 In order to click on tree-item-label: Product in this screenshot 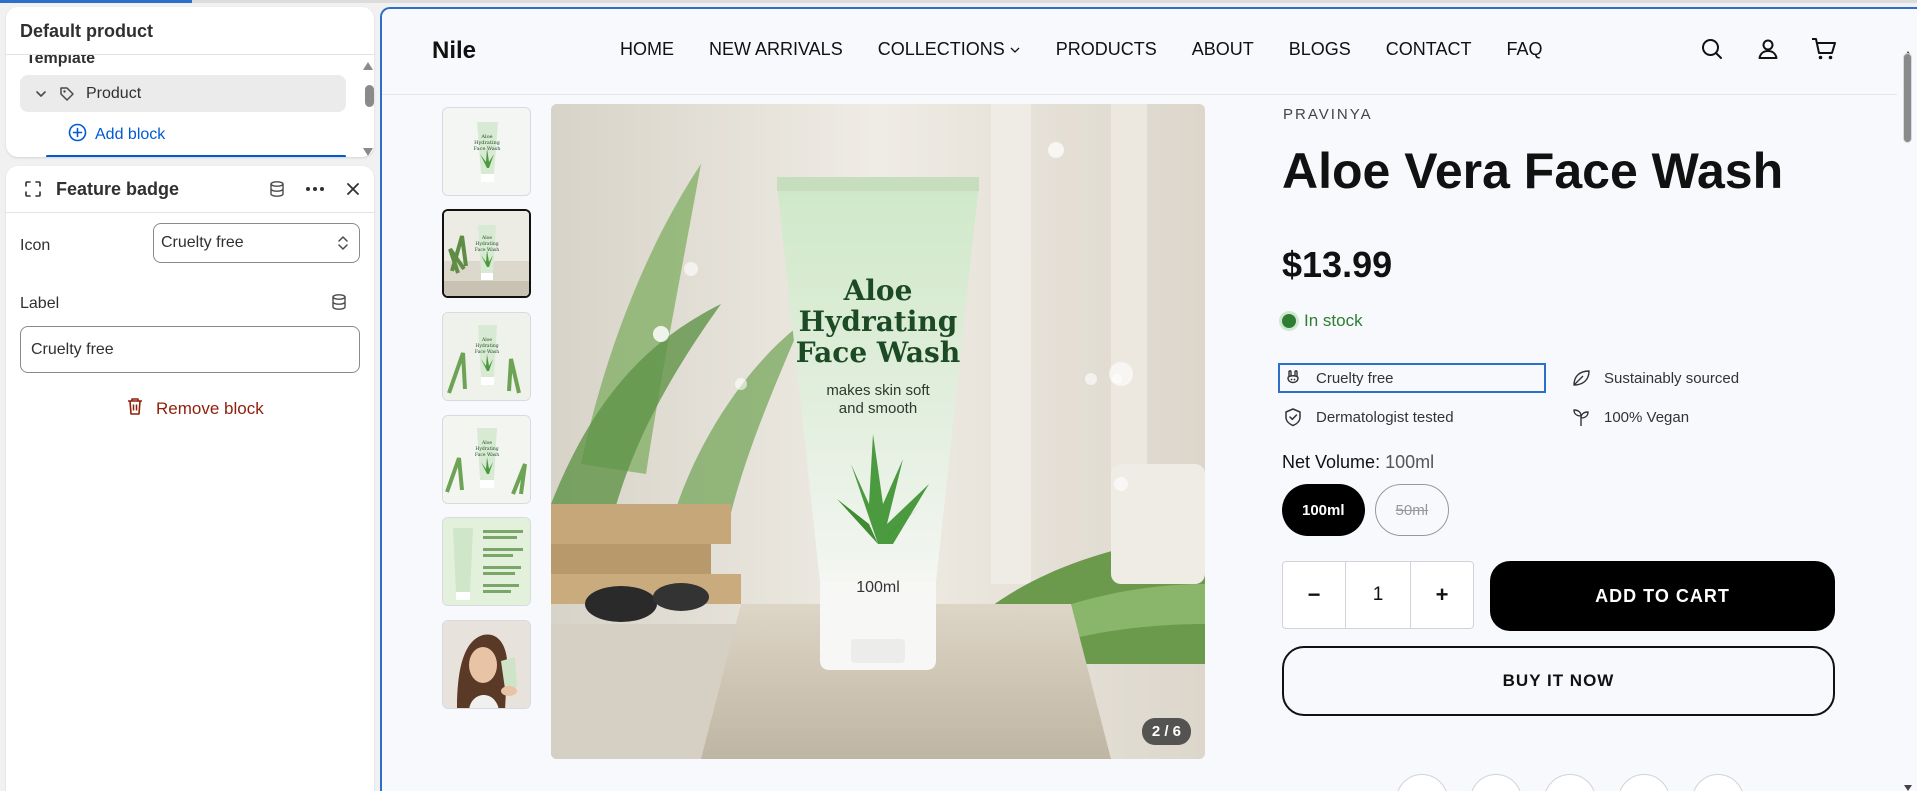, I will do `click(114, 93)`.